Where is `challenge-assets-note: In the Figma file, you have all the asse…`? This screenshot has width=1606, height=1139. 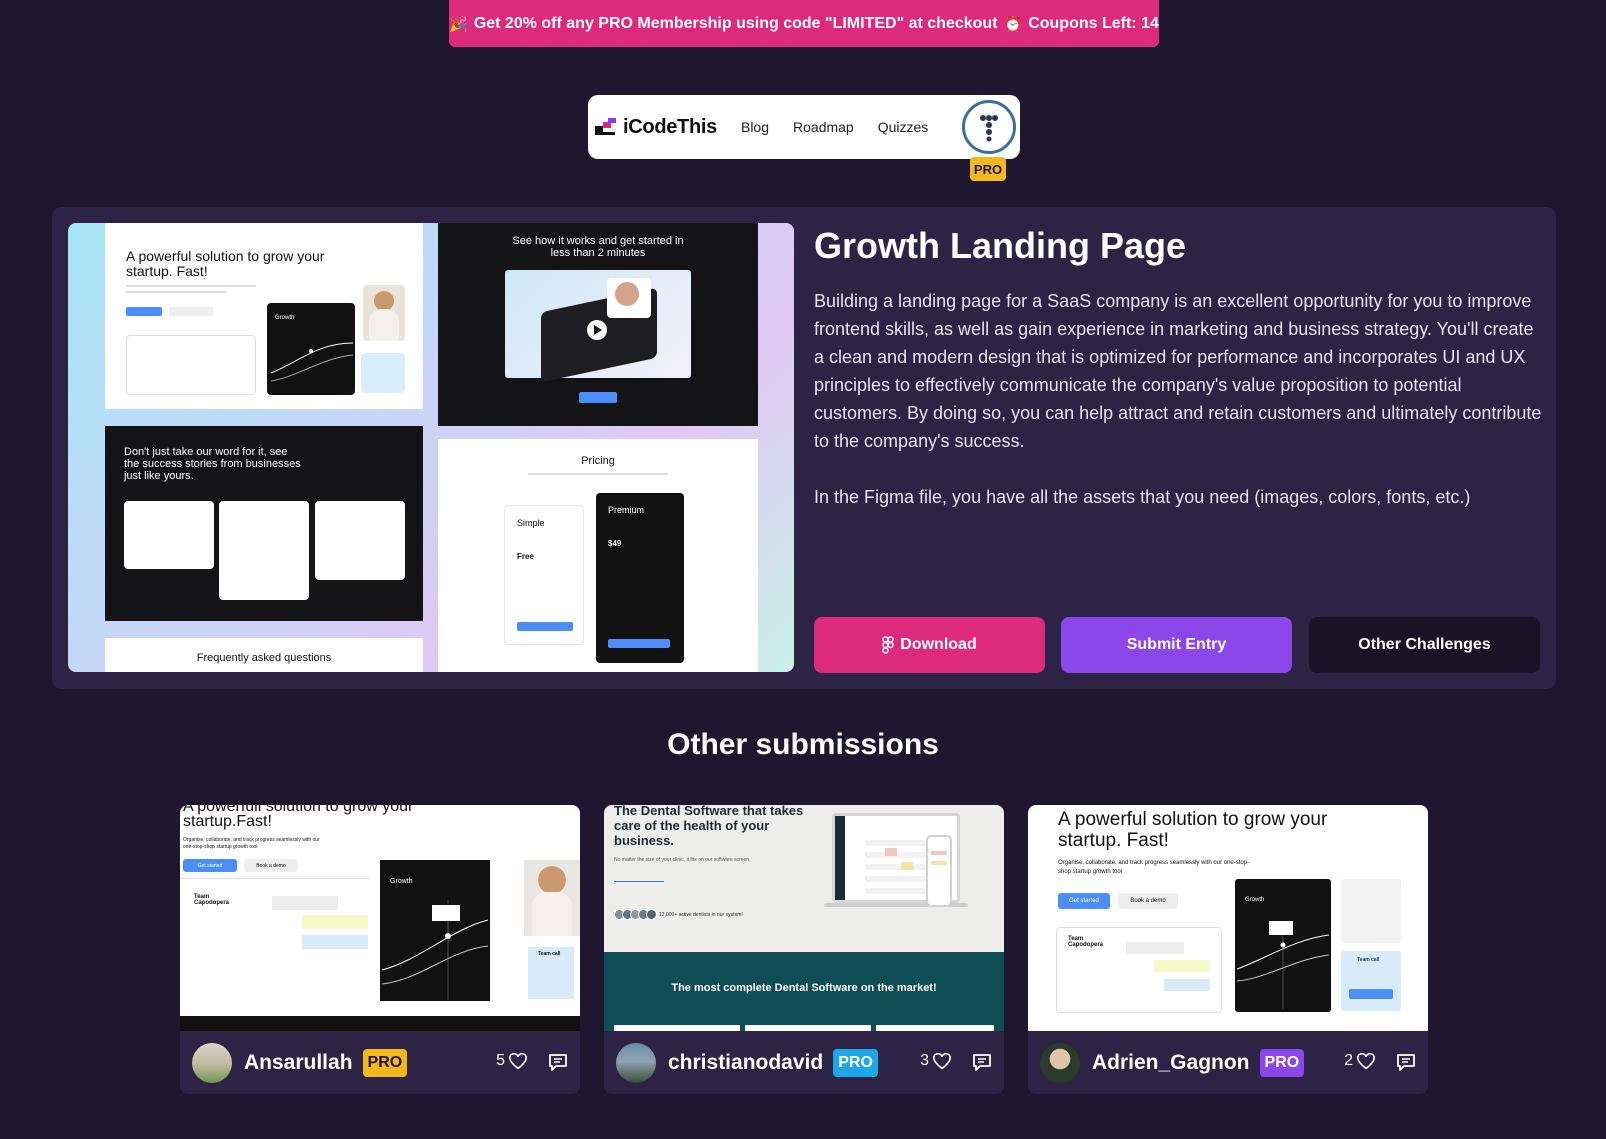 challenge-assets-note: In the Figma file, you have all the asse… is located at coordinates (1142, 497).